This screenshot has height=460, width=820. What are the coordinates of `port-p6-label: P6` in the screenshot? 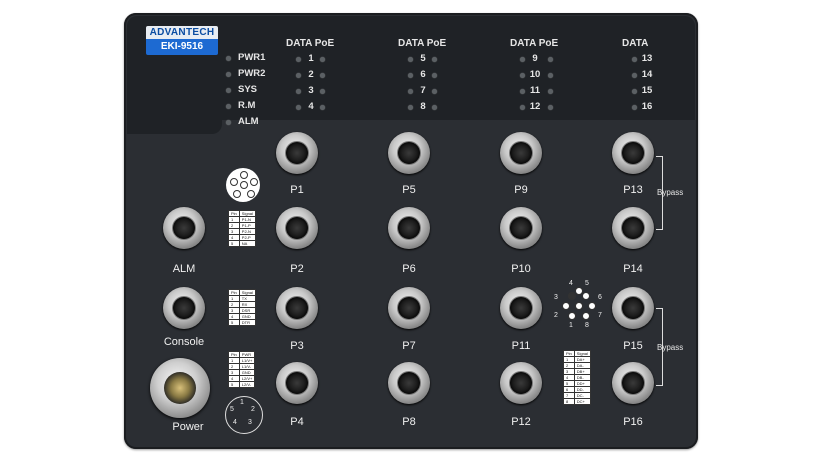 It's located at (409, 269).